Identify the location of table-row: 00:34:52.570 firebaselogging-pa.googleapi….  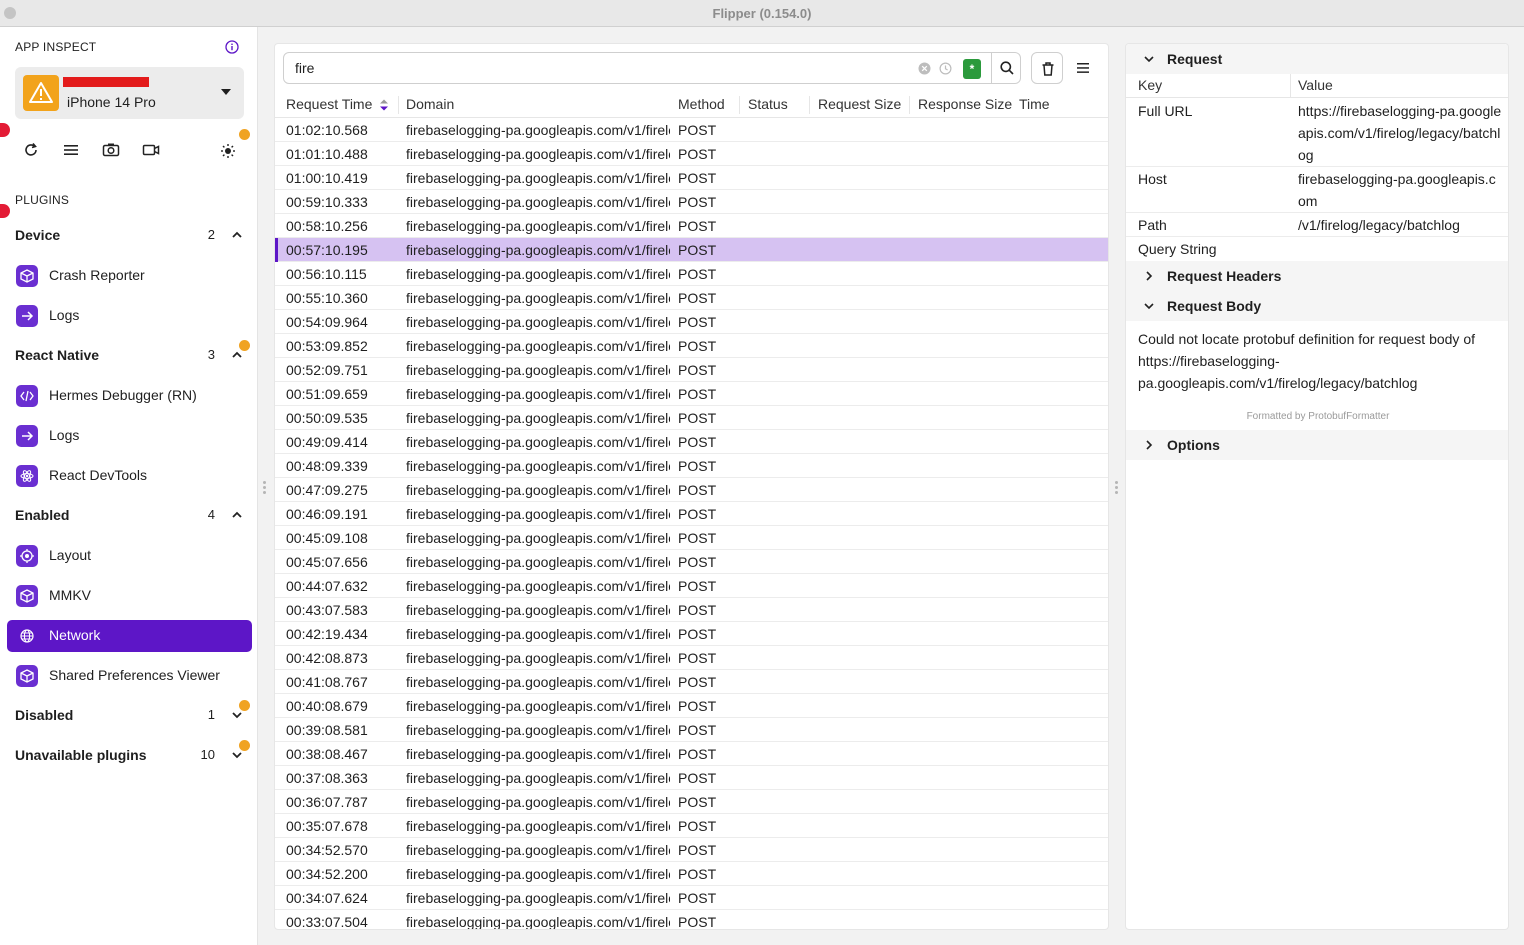
(691, 850).